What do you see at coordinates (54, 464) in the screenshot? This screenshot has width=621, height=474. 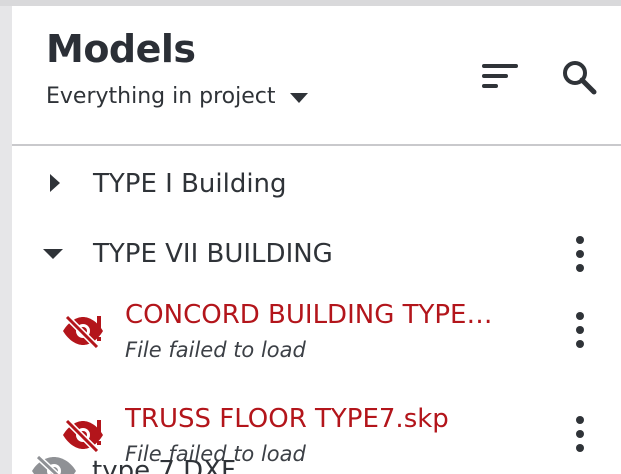 I see `eye-slash-icon` at bounding box center [54, 464].